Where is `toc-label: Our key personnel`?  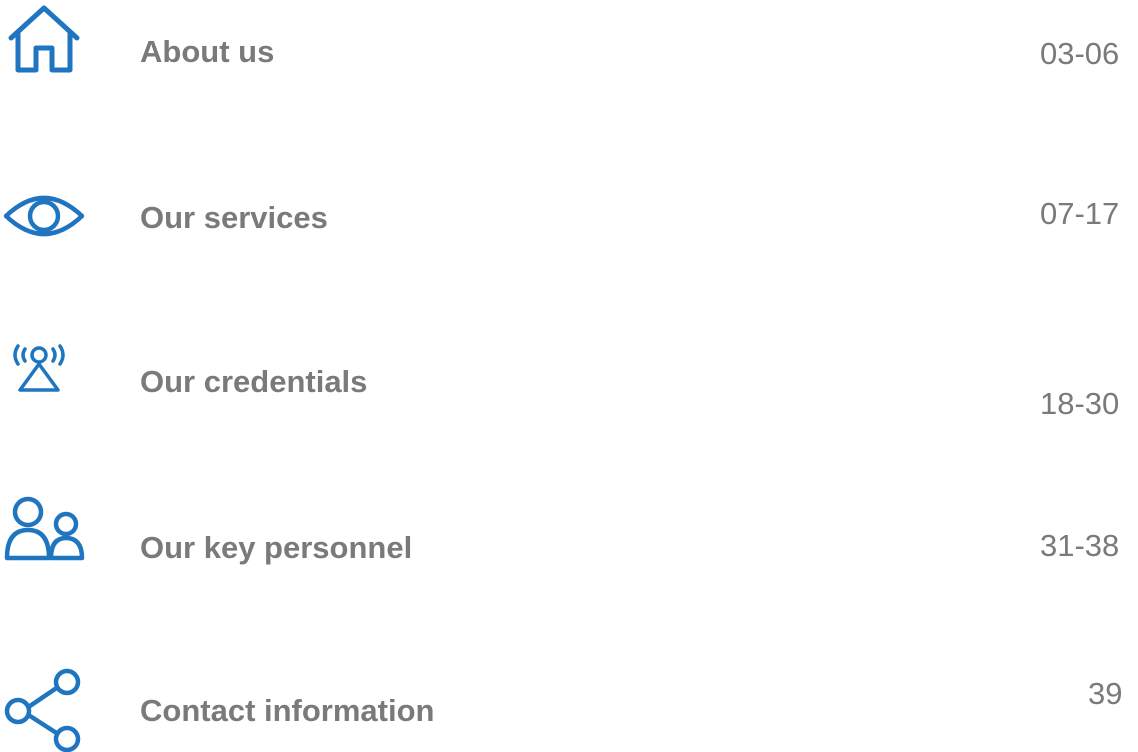
toc-label: Our key personnel is located at coordinates (276, 547).